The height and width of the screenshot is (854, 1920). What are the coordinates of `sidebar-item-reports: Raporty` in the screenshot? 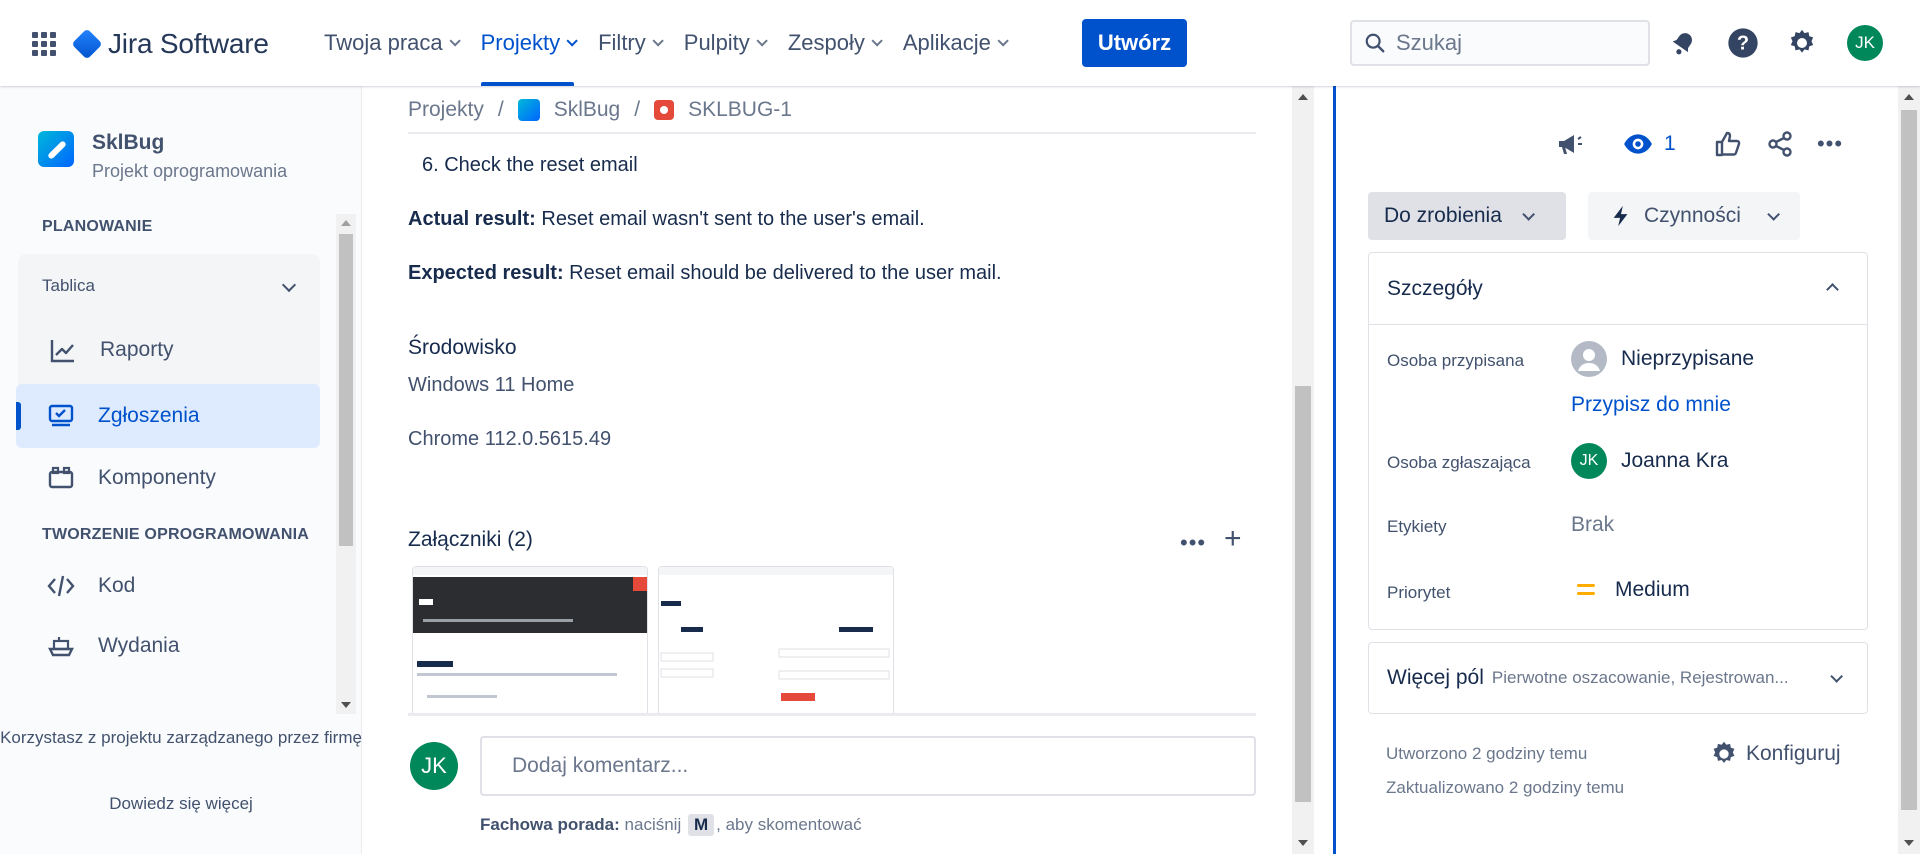 It's located at (168, 350).